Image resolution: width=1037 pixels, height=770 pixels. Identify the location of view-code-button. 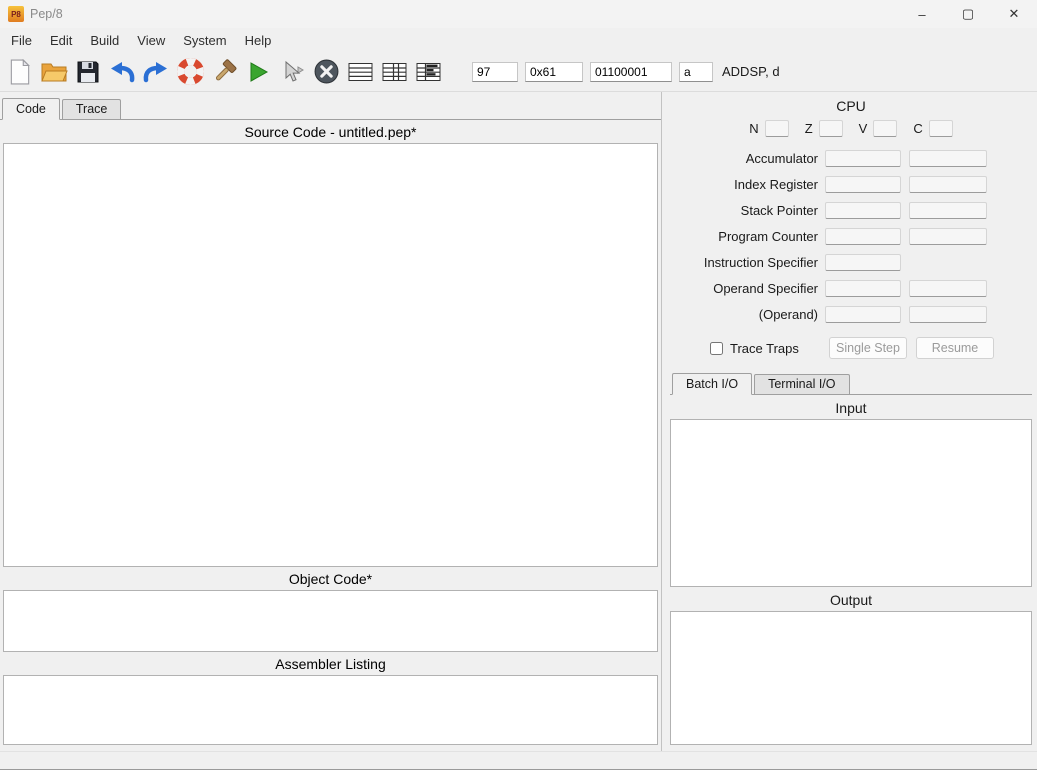
(360, 72).